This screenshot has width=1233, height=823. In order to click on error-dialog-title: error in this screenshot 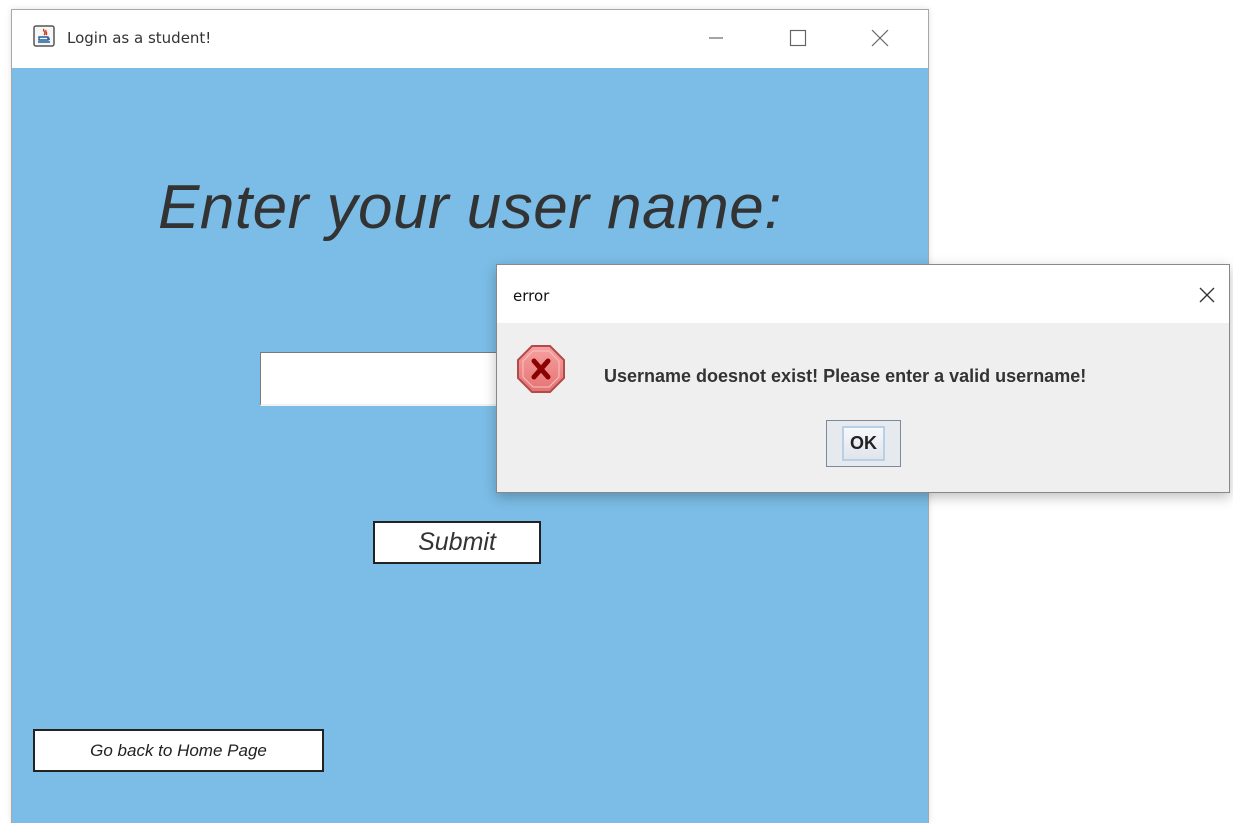, I will do `click(531, 296)`.